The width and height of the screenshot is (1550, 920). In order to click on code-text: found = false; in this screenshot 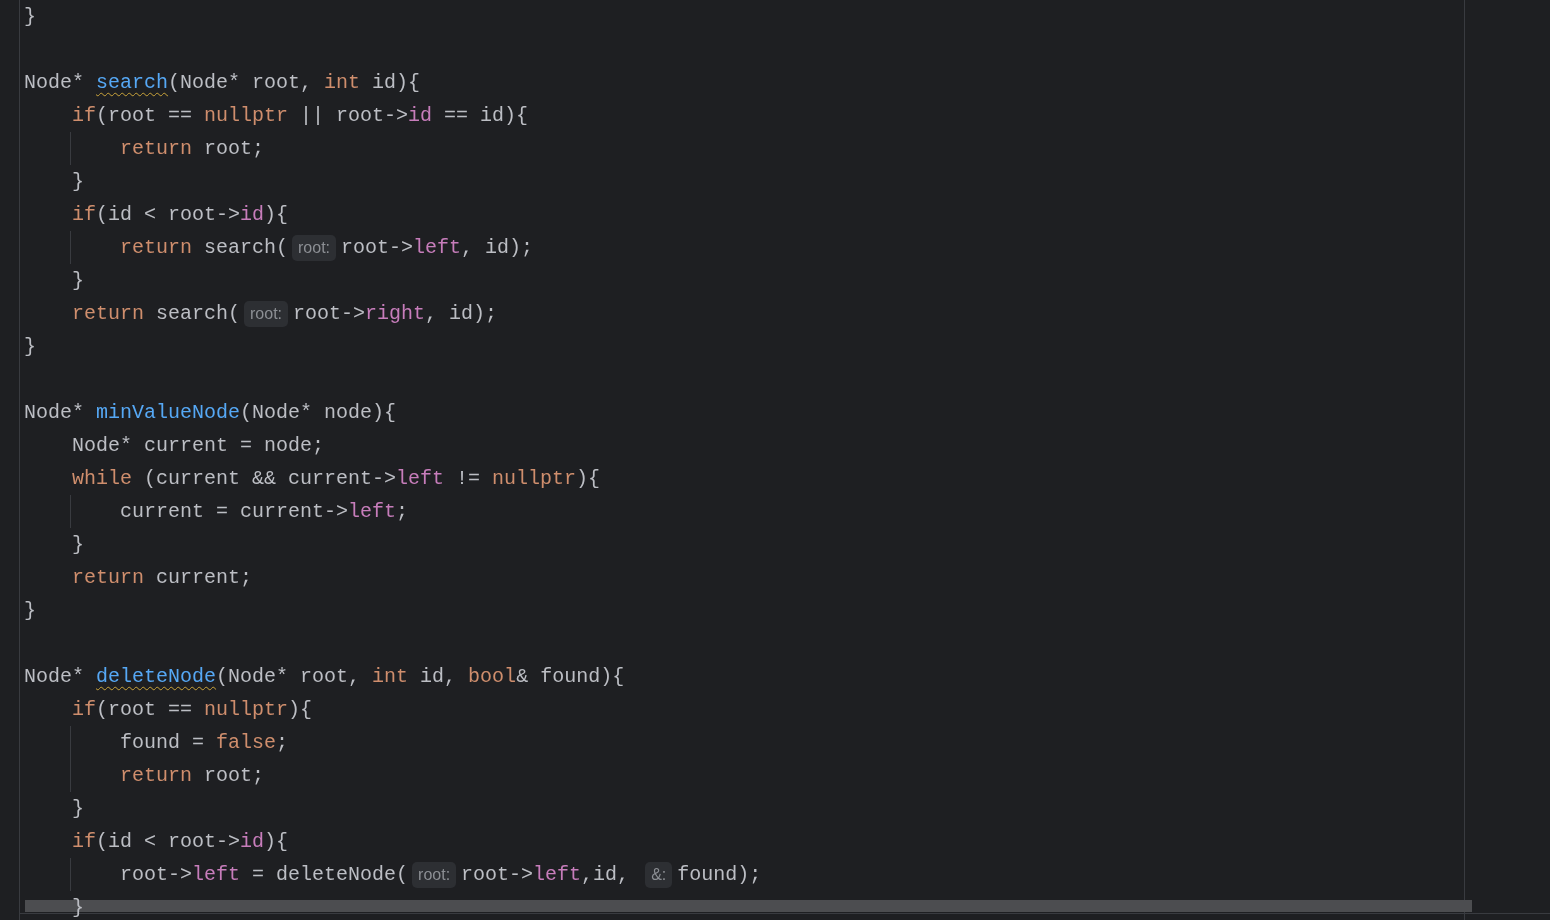, I will do `click(204, 743)`.